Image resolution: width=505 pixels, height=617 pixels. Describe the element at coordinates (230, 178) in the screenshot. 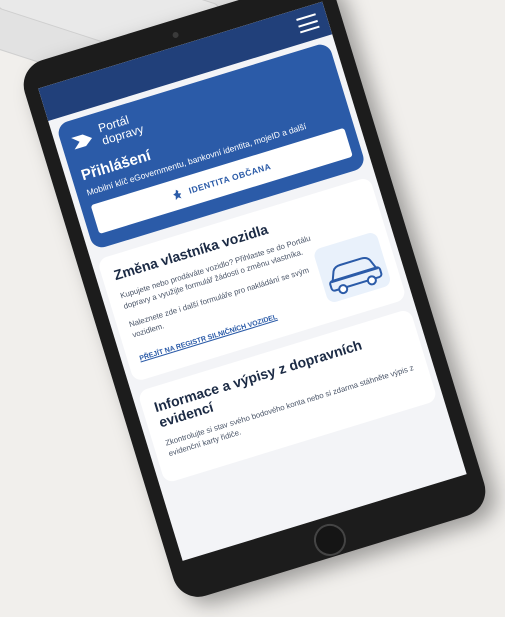

I see `identity-button-label: IDENTITA OBČANA` at that location.